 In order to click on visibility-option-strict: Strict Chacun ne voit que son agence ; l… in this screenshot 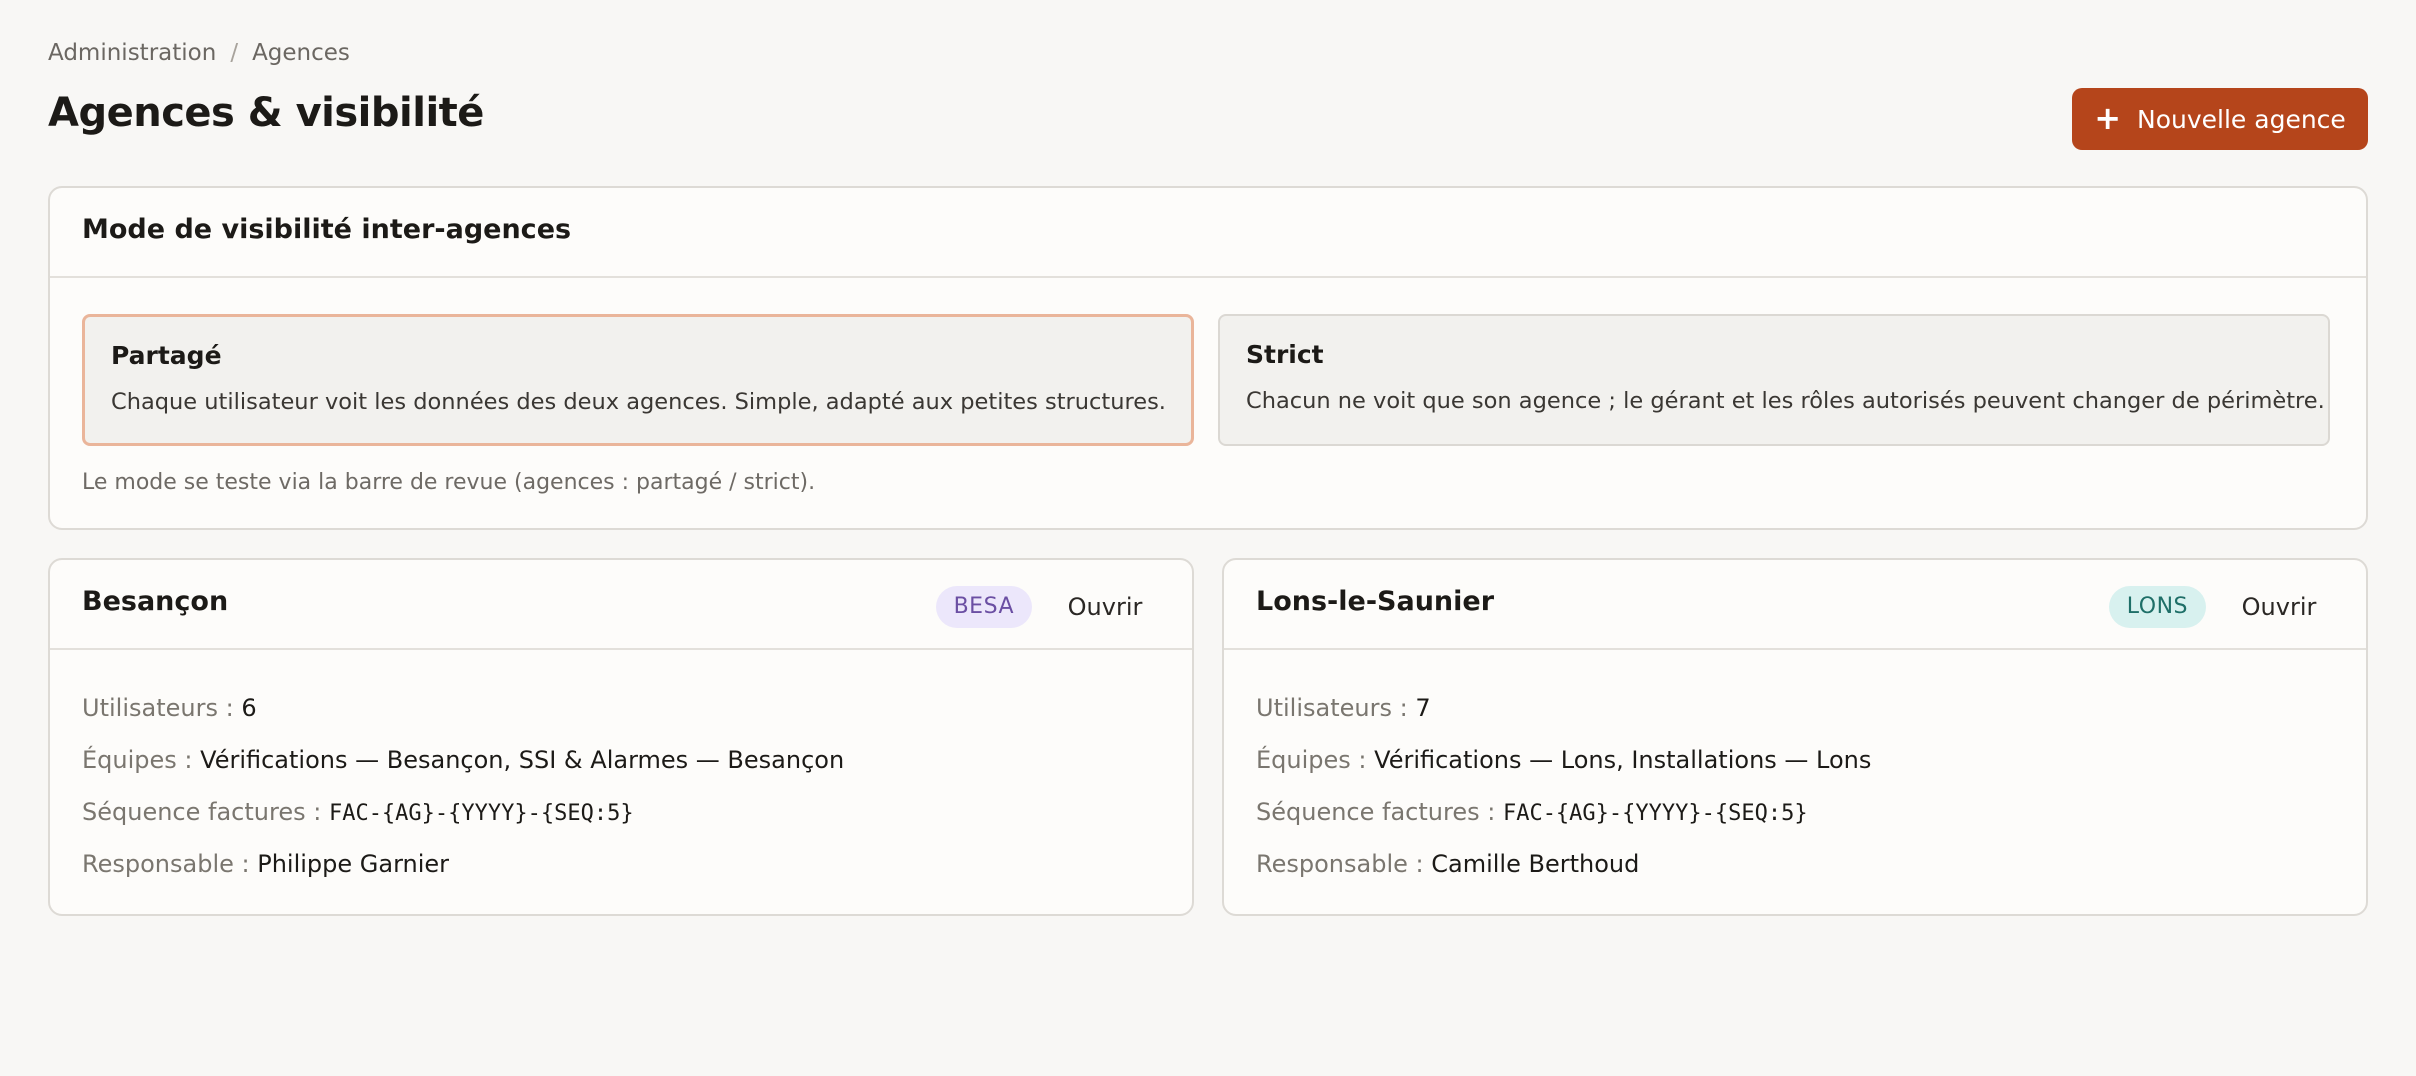, I will do `click(1774, 380)`.